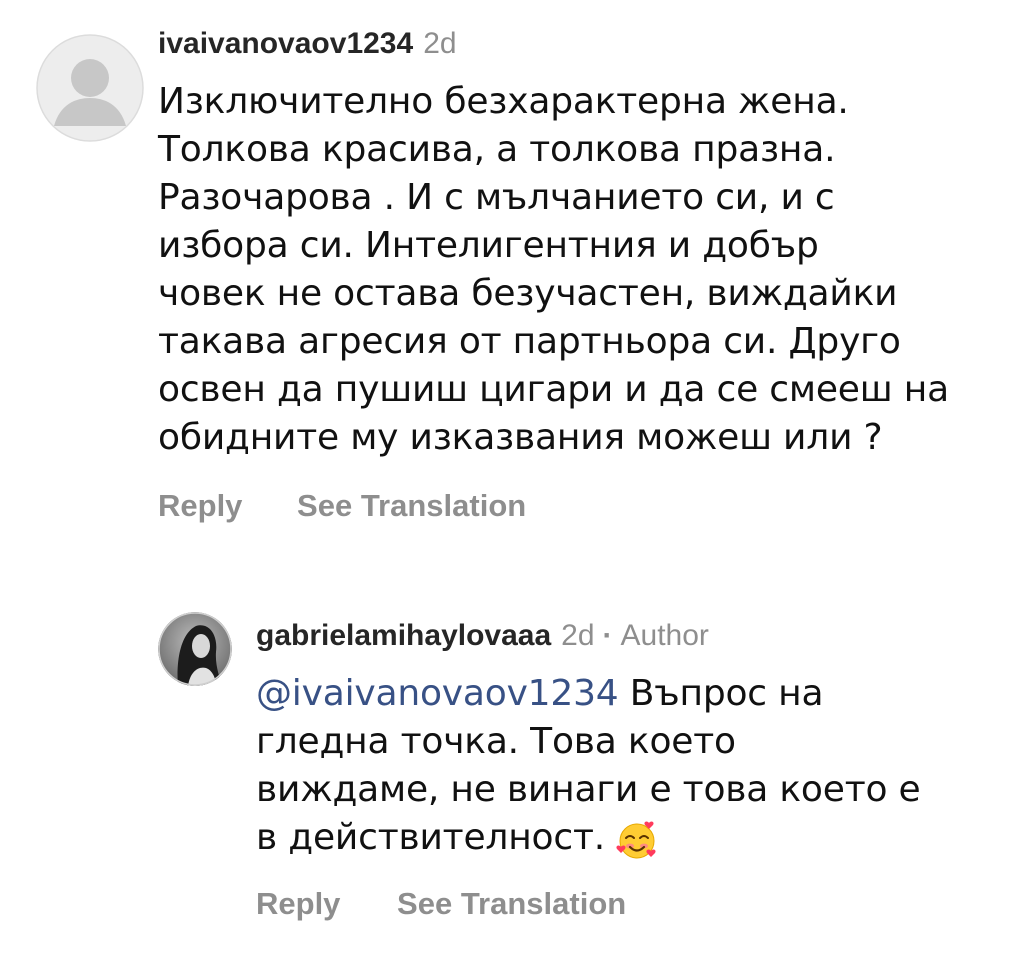 The width and height of the screenshot is (1032, 965). What do you see at coordinates (437, 693) in the screenshot?
I see `user-mention-link: @ivaivanovaov1234` at bounding box center [437, 693].